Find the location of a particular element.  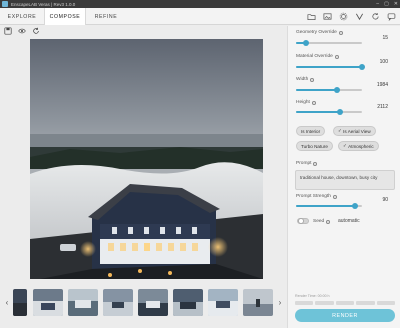

tab-compose: COMPOSE is located at coordinates (65, 16).